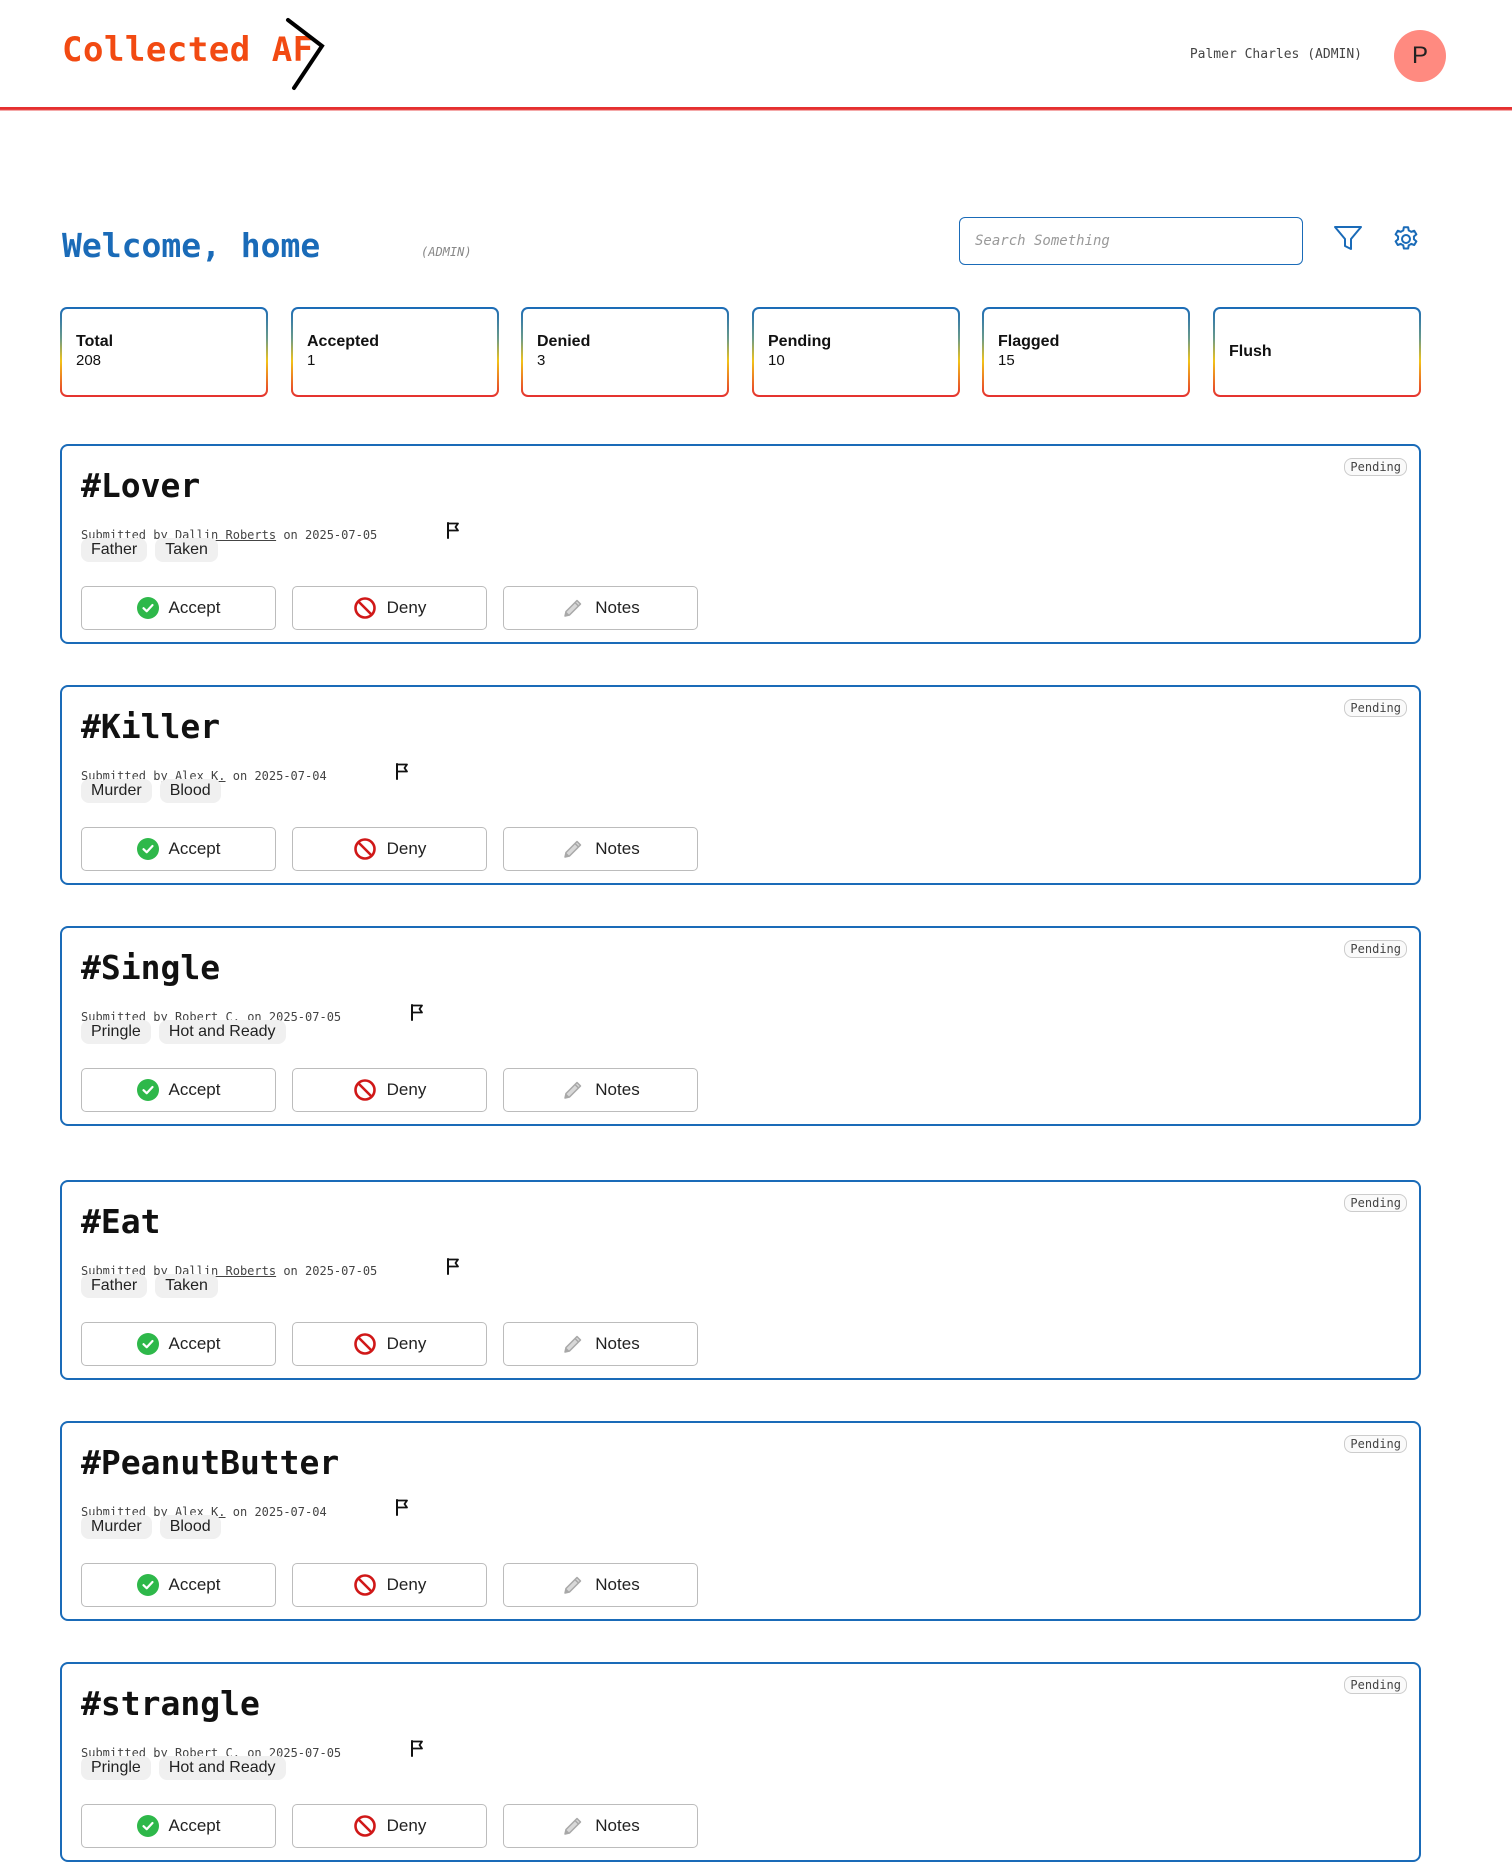 The height and width of the screenshot is (1862, 1512). Describe the element at coordinates (164, 352) in the screenshot. I see `stat-total: Total 208` at that location.